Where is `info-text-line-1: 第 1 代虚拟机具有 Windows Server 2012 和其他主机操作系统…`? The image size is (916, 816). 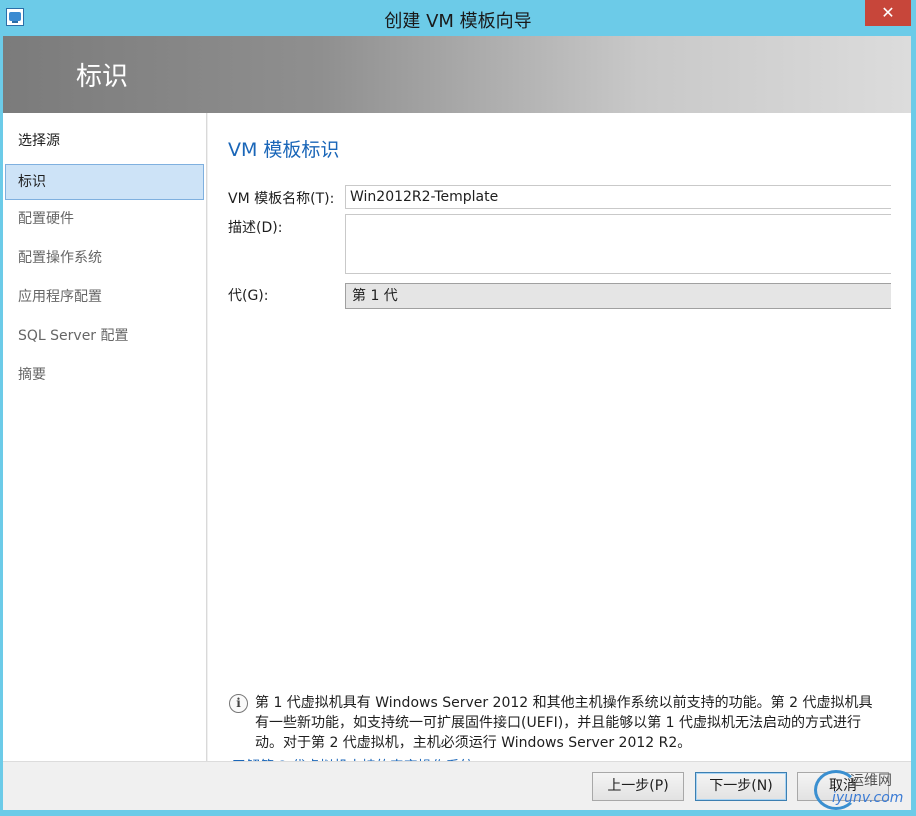
info-text-line-1: 第 1 代虚拟机具有 Windows Server 2012 和其他主机操作系统… is located at coordinates (564, 703).